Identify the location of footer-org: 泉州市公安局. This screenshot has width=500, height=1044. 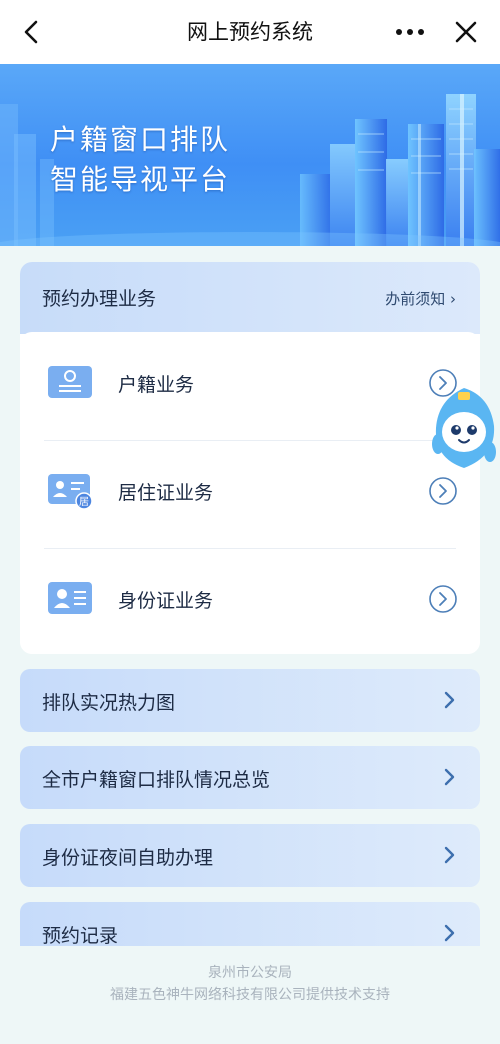
(250, 973).